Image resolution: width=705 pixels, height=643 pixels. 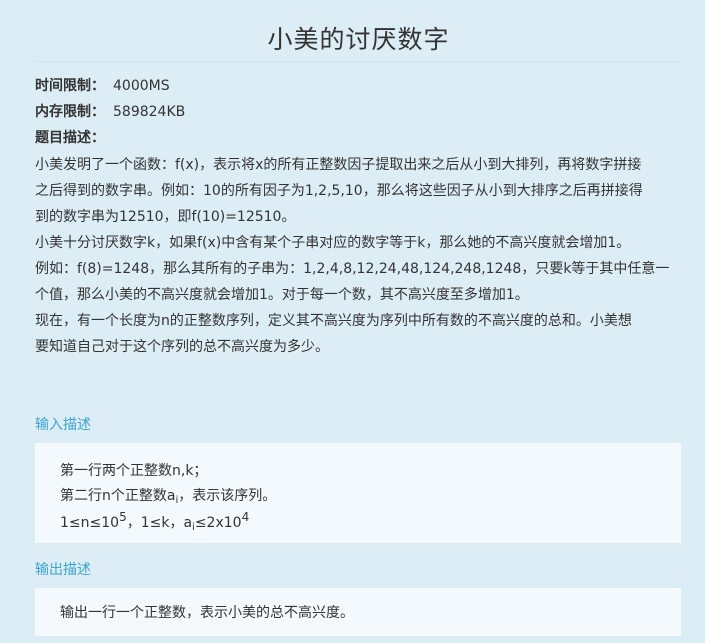 What do you see at coordinates (207, 613) in the screenshot?
I see `output-line-1: 输出一行一个正整数，表示小美的总不高兴度。` at bounding box center [207, 613].